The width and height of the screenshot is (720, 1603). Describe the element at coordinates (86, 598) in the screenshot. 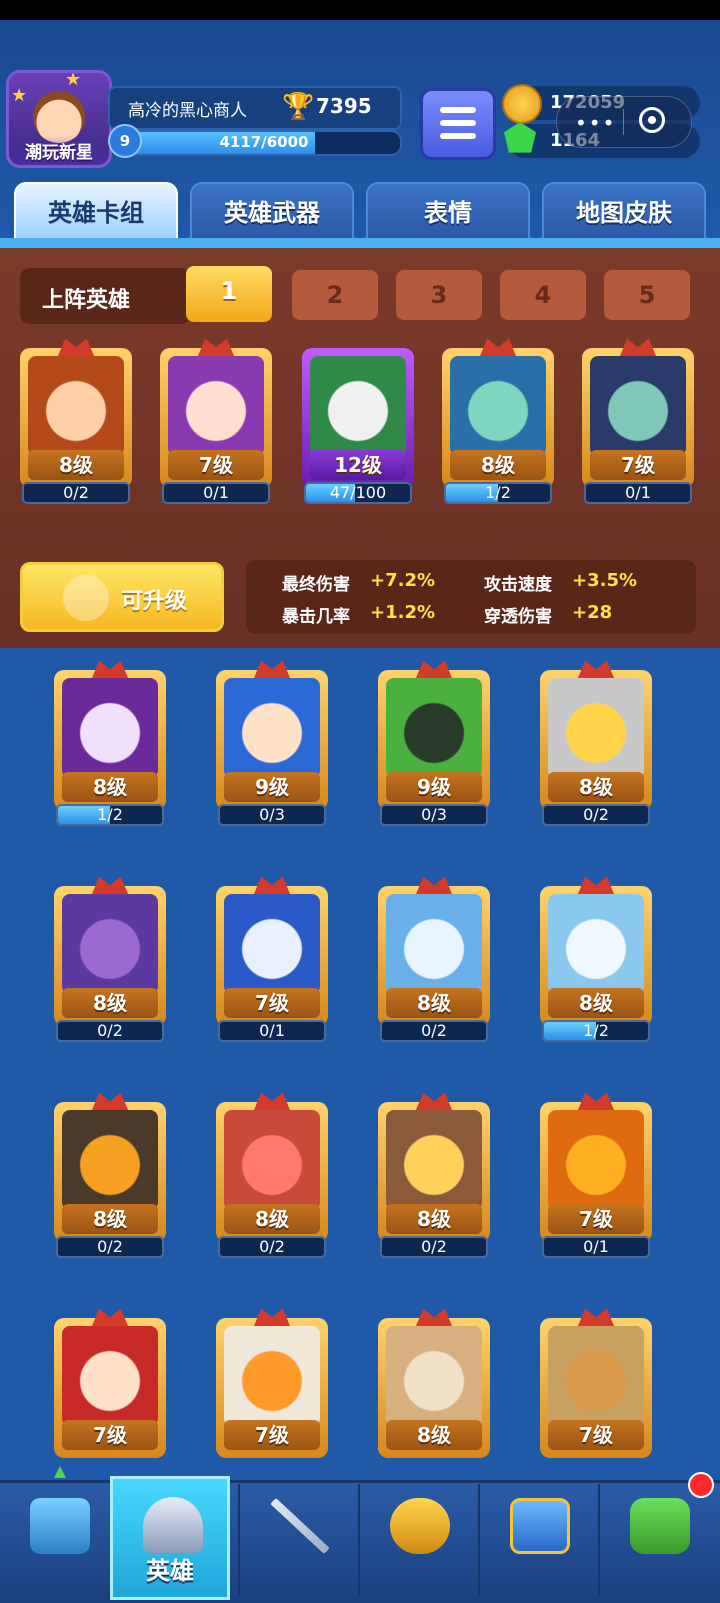

I see `shield-emblem-icon` at that location.